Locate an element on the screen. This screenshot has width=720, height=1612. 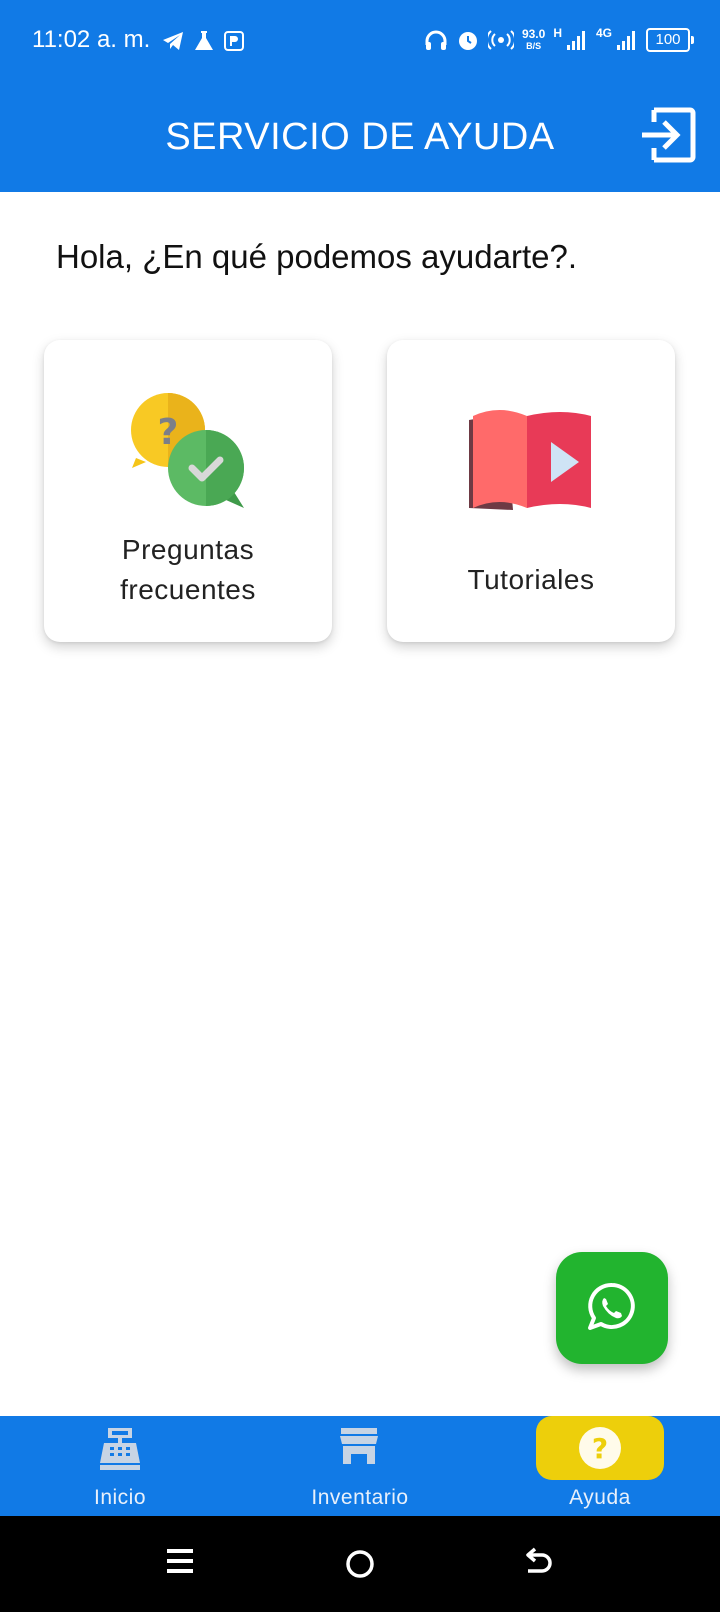
hotspot-icon is located at coordinates (500, 40).